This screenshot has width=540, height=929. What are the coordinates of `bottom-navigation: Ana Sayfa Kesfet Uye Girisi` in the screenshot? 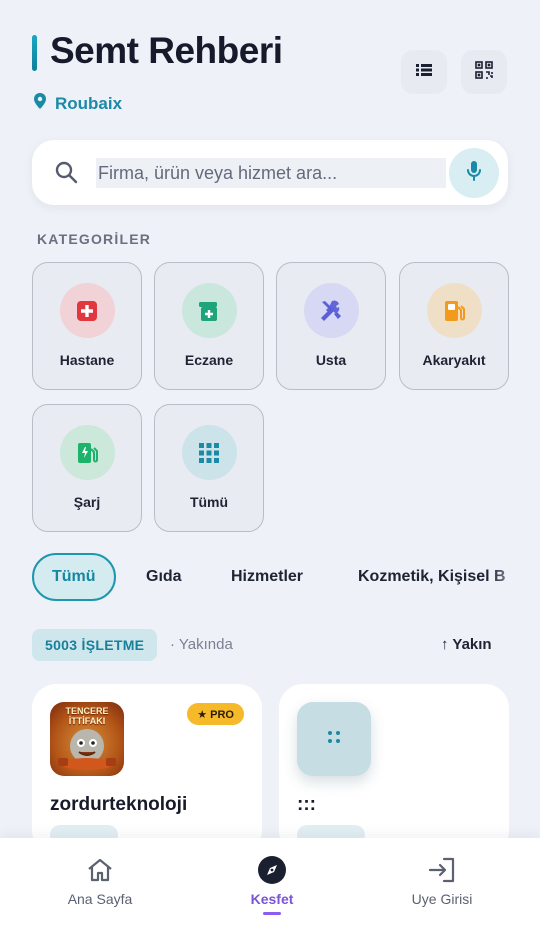 It's located at (270, 883).